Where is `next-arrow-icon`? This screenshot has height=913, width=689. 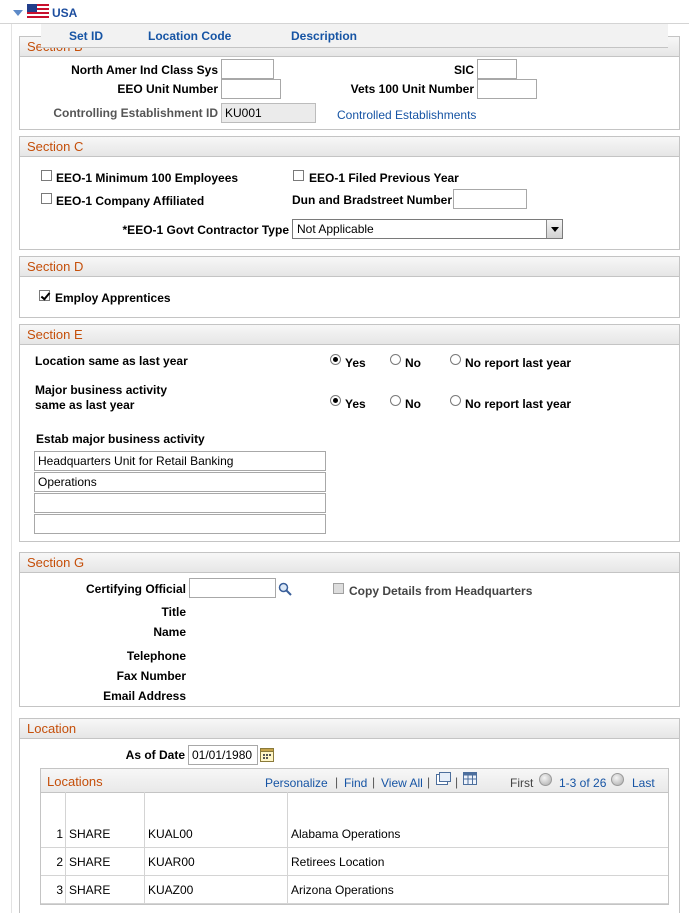
next-arrow-icon is located at coordinates (617, 779).